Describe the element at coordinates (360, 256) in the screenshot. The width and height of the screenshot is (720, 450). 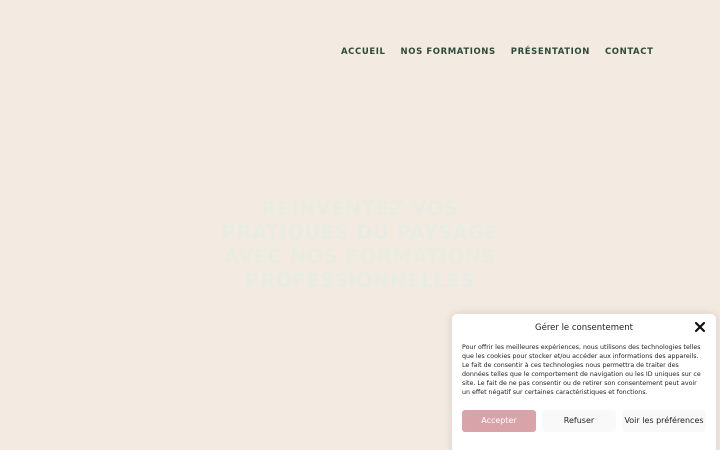
I see `hero-title-line: AVEC NOS FORMATIONS` at that location.